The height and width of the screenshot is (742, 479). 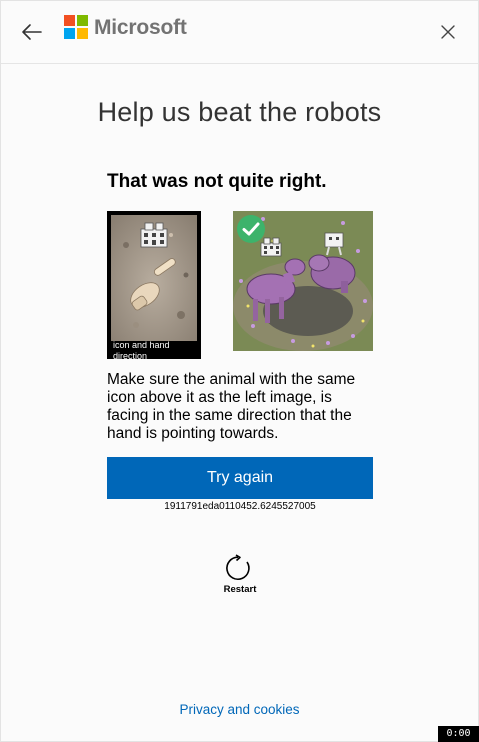 What do you see at coordinates (239, 709) in the screenshot?
I see `privacy-cookies-link: Privacy and cookies` at bounding box center [239, 709].